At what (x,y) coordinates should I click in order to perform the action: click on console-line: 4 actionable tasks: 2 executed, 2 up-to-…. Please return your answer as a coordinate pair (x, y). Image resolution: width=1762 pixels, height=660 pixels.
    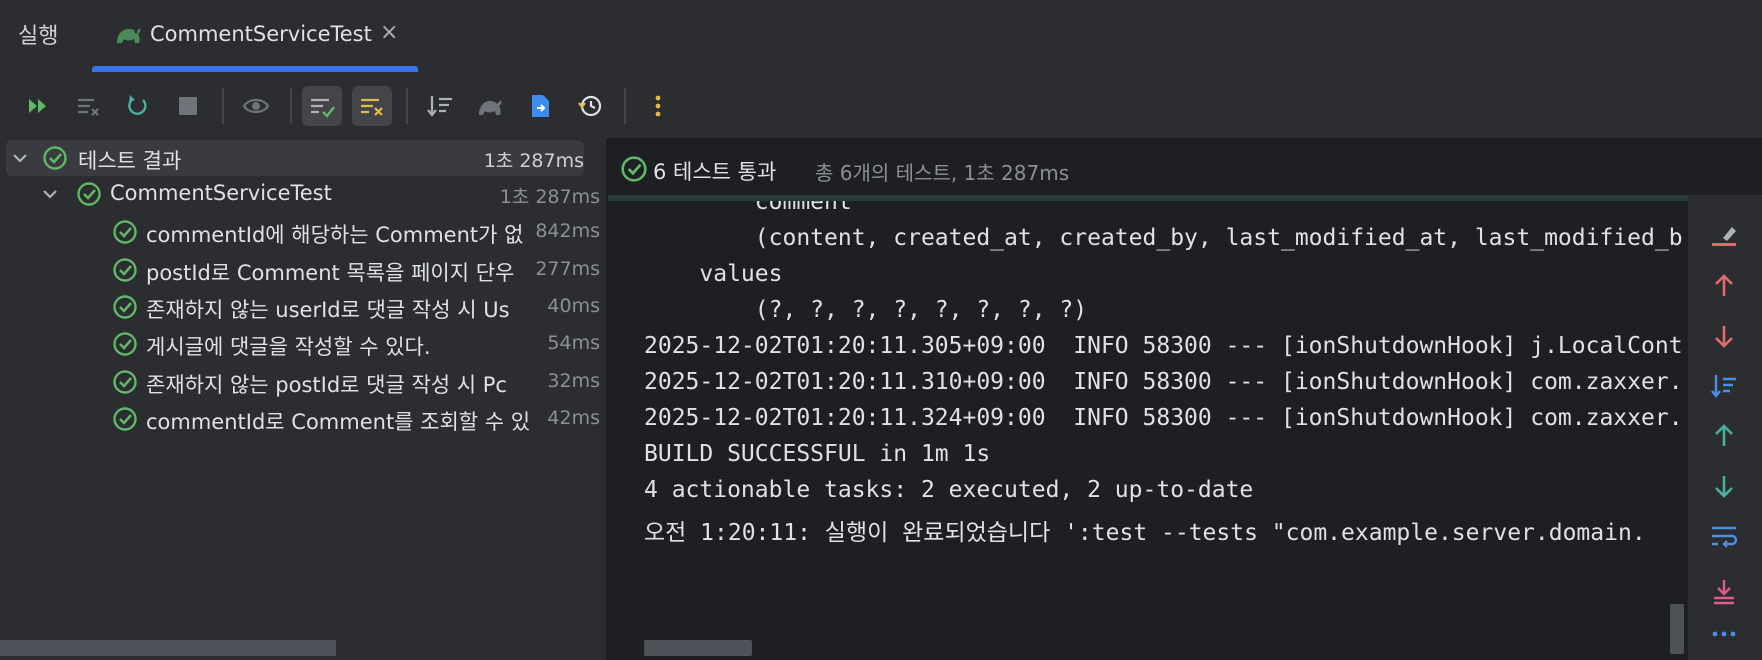
    Looking at the image, I should click on (949, 490).